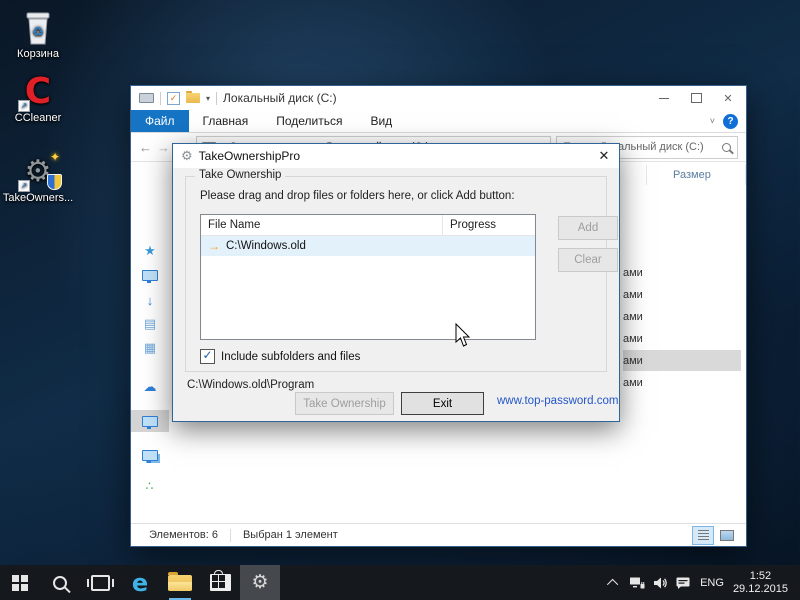 This screenshot has width=800, height=600. I want to click on speaker-icon, so click(660, 582).